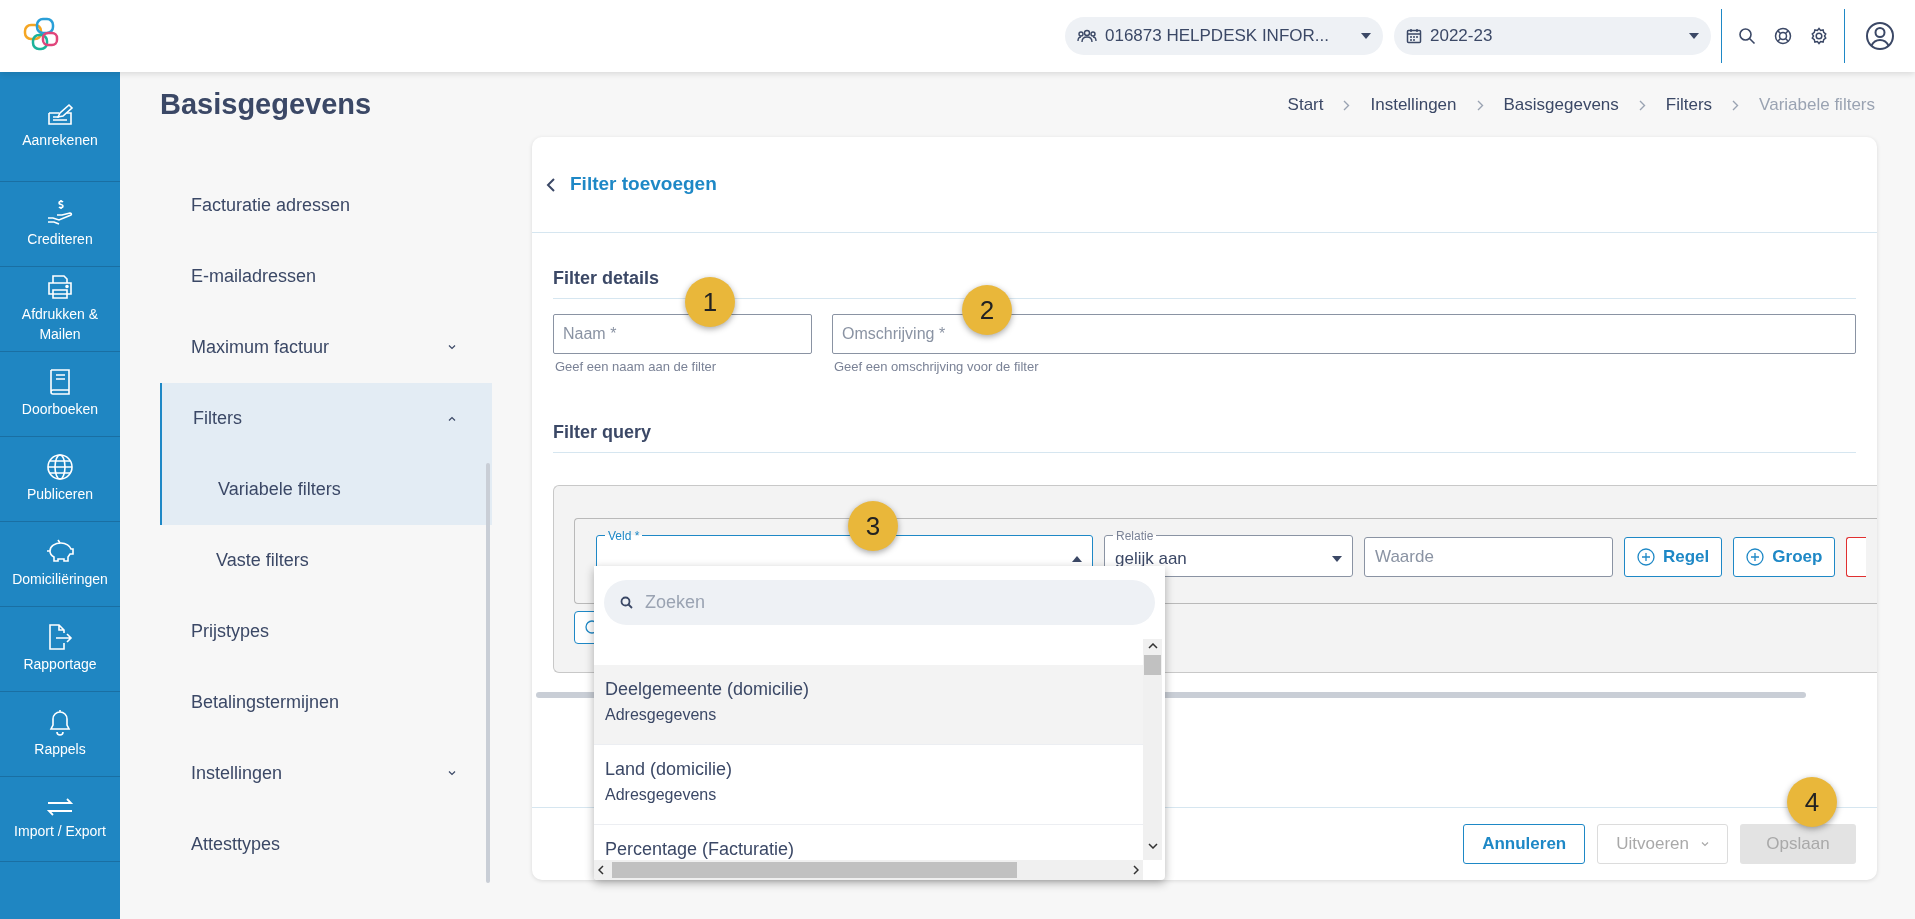  I want to click on helper-text: Geef een omschrijving voor de filter, so click(937, 367).